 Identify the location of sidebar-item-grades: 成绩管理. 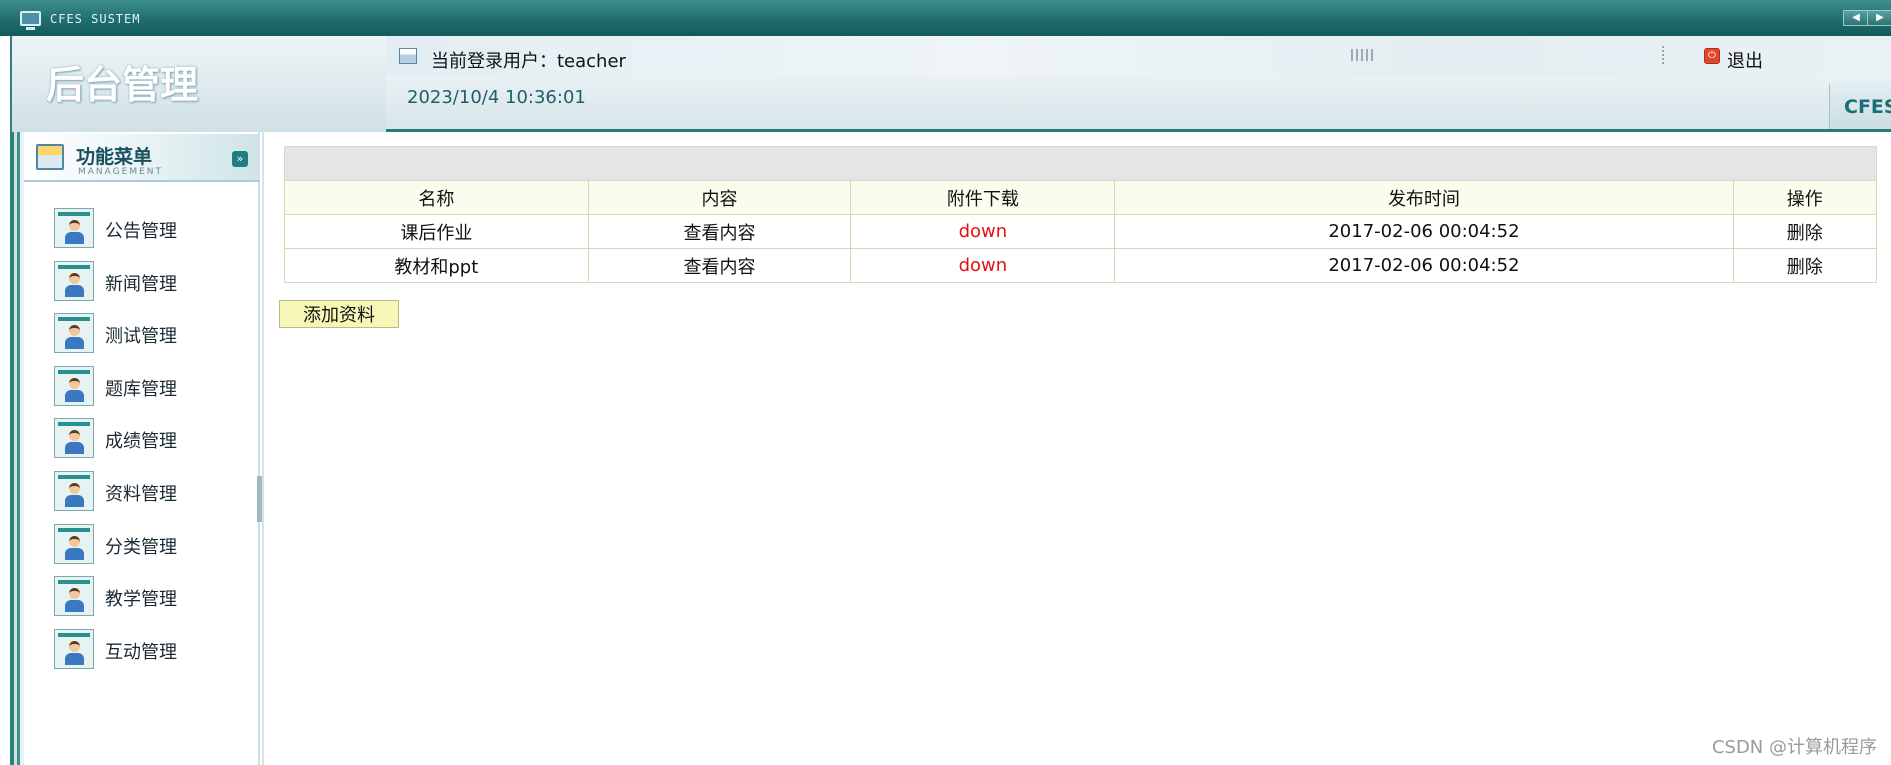
(142, 438).